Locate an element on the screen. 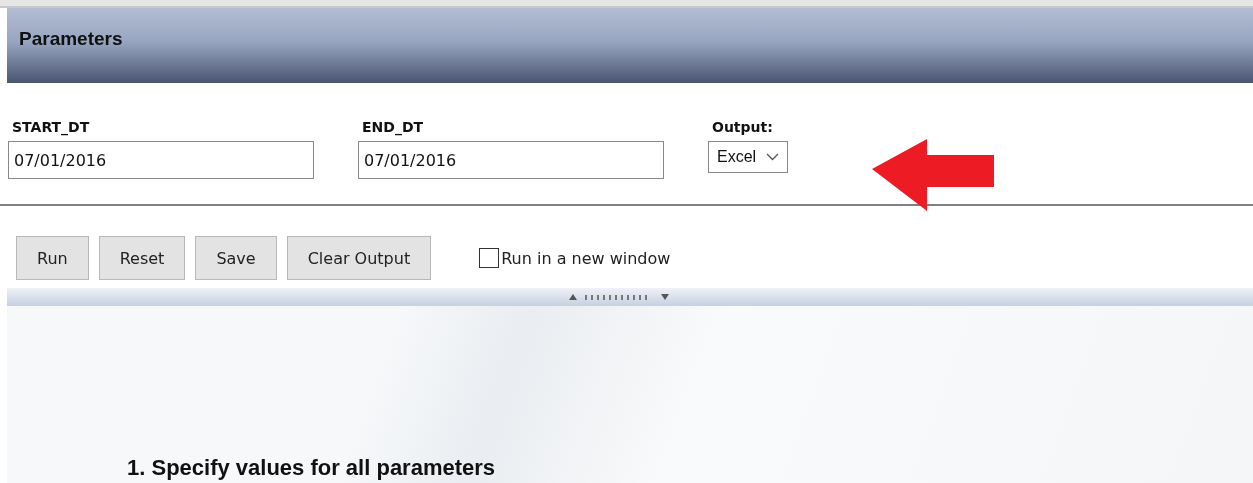 The width and height of the screenshot is (1253, 483). checkbox is located at coordinates (489, 258).